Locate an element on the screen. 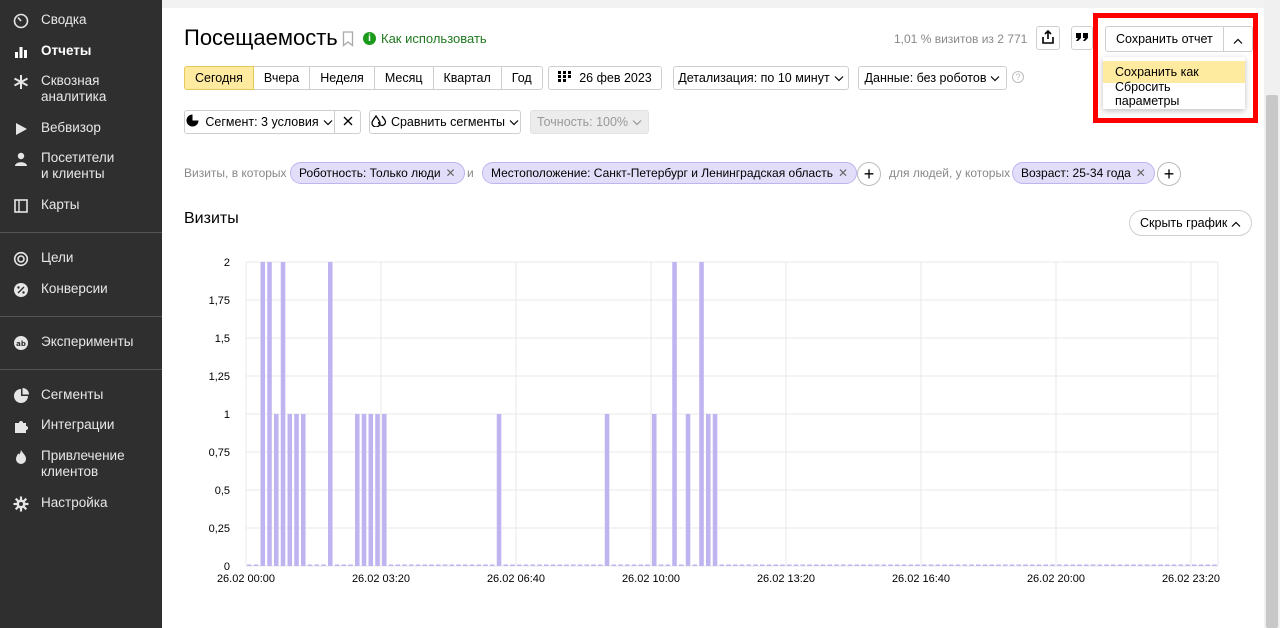 The width and height of the screenshot is (1280, 628). detail-dropdown: Детализация: по 10 минут is located at coordinates (761, 78).